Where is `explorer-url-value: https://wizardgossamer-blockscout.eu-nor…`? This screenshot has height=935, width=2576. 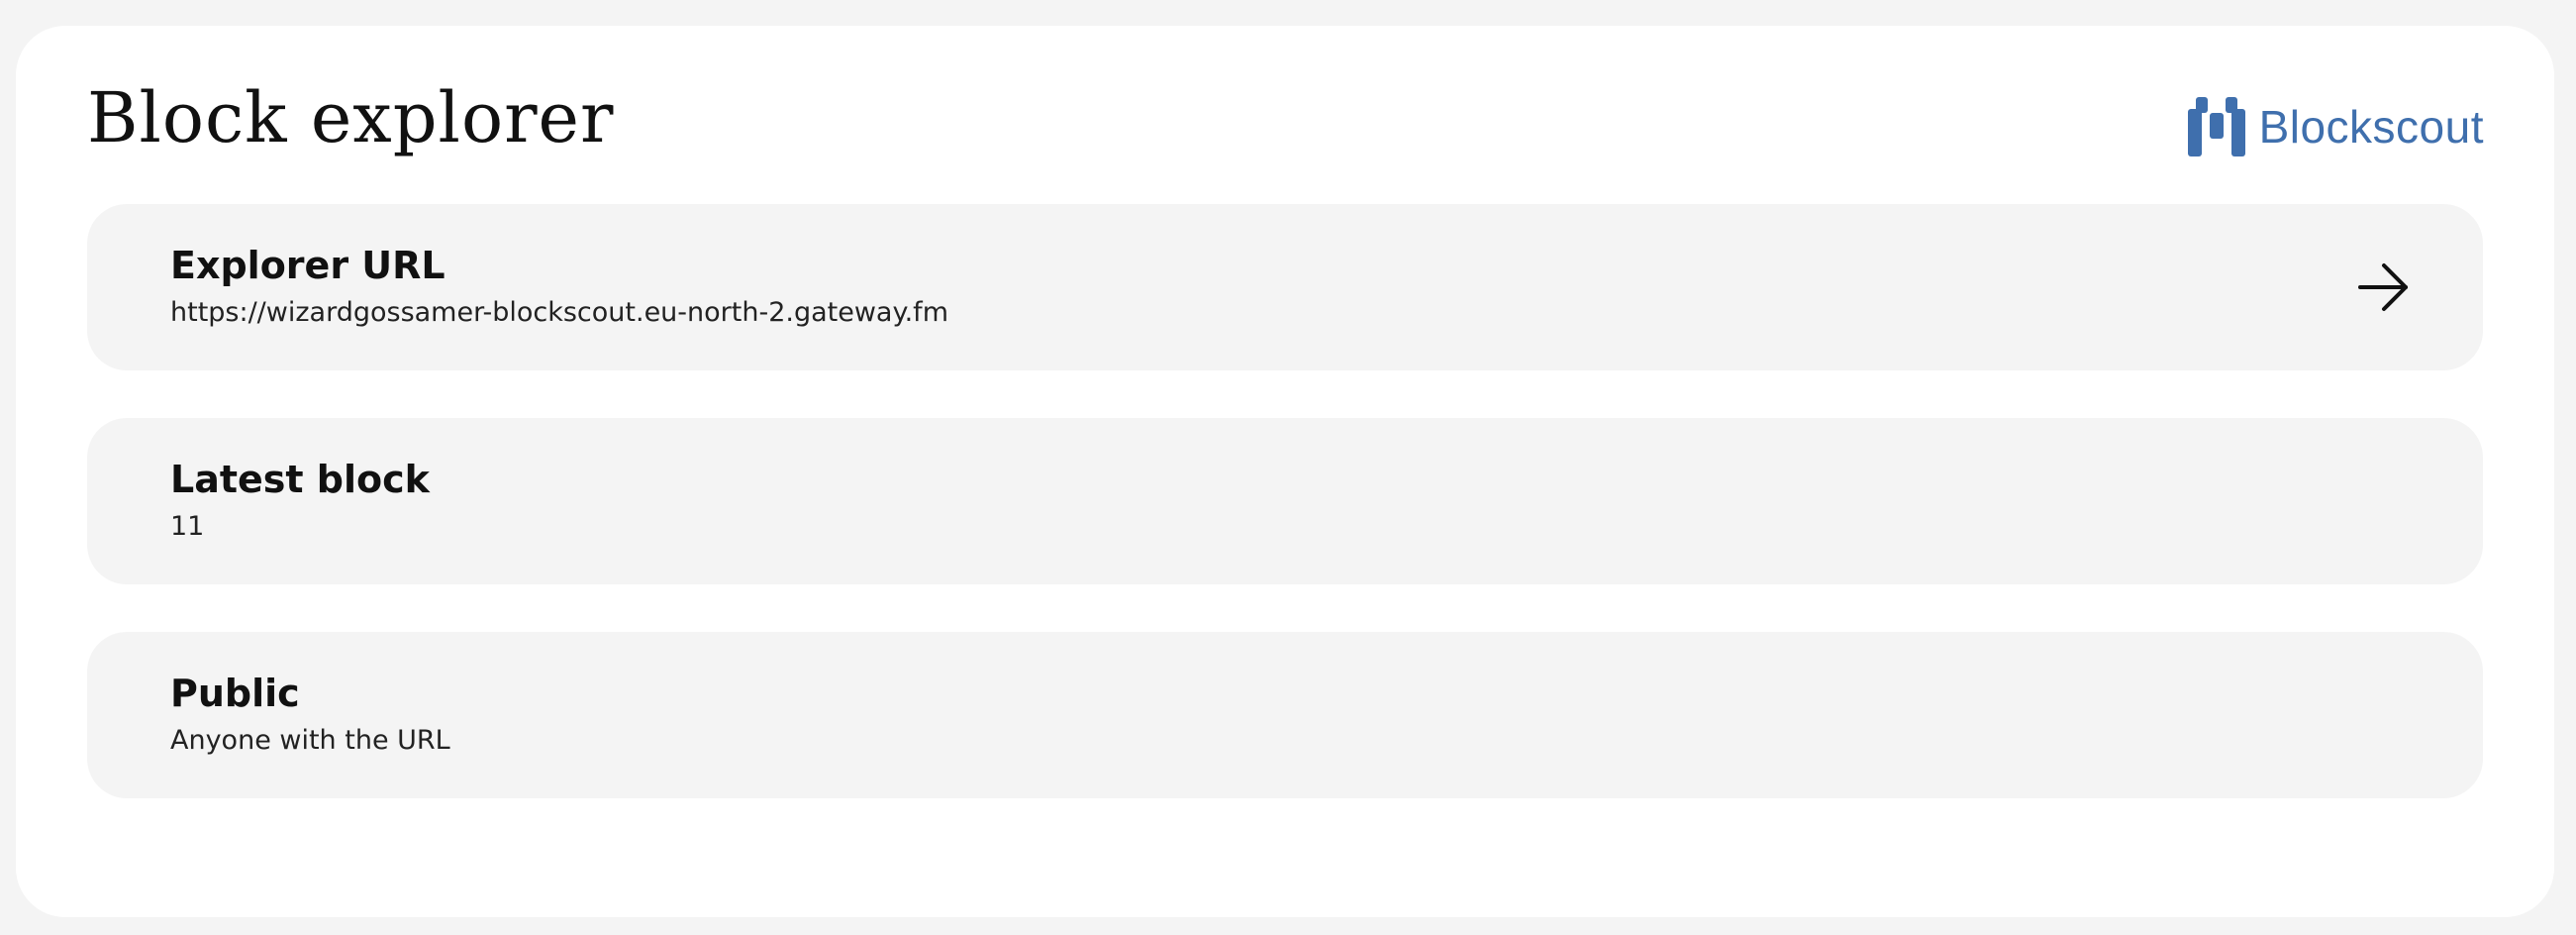
explorer-url-value: https://wizardgossamer-blockscout.eu-nor… is located at coordinates (559, 312).